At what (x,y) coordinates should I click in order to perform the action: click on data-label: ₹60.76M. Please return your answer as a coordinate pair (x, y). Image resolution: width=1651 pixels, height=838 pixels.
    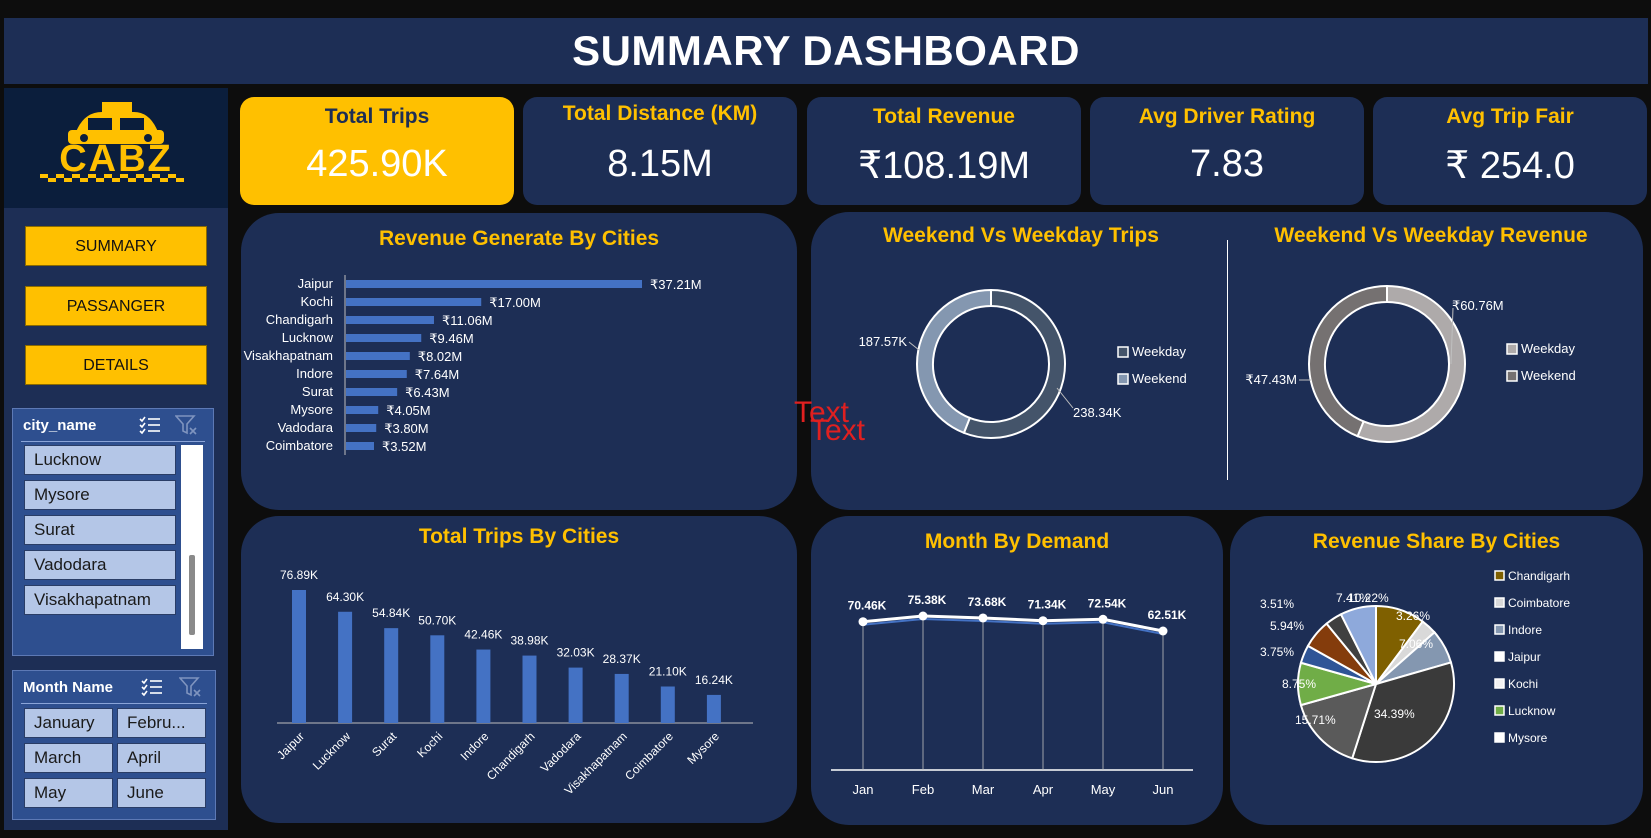
    Looking at the image, I should click on (1478, 305).